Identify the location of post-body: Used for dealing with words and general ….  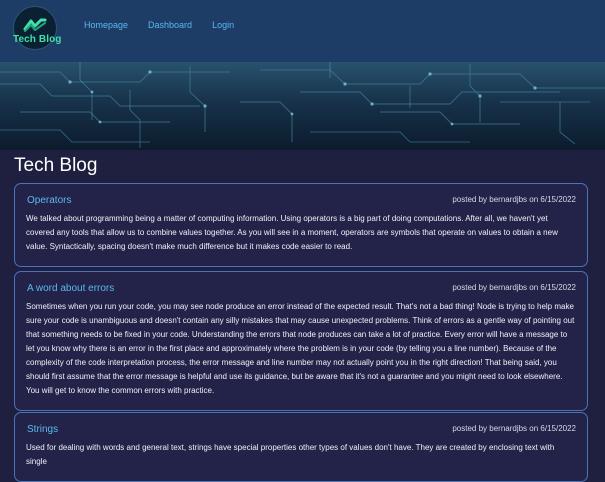
(290, 454).